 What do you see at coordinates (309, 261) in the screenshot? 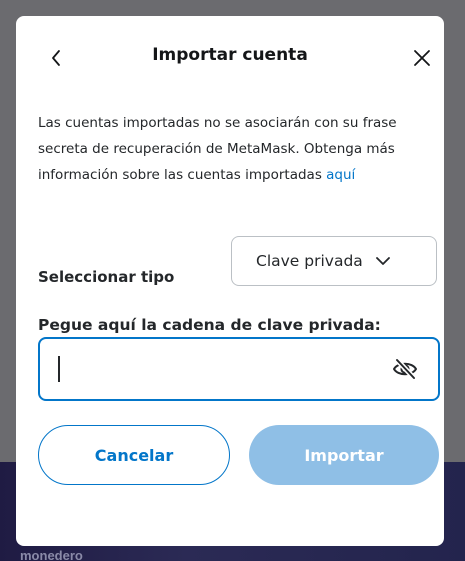
I see `account-type-value: Clave privada` at bounding box center [309, 261].